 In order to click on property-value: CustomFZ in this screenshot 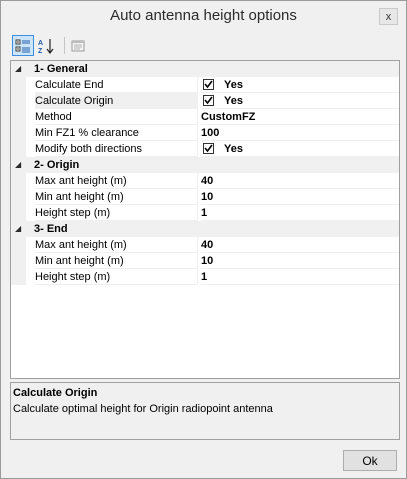, I will do `click(300, 117)`.